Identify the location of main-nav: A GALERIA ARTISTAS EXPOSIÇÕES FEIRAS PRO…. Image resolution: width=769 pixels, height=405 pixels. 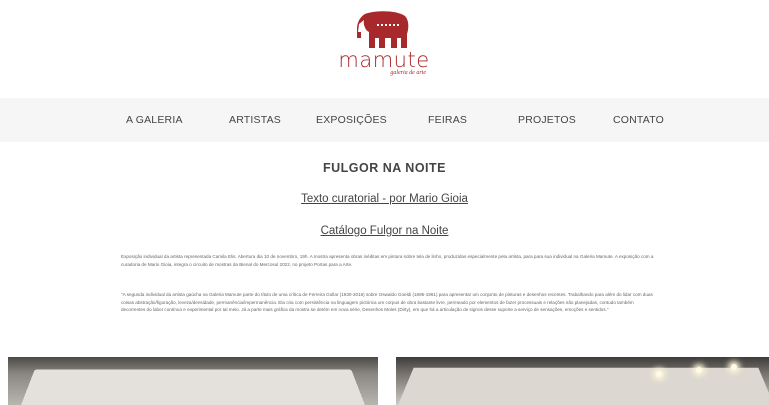
(384, 120).